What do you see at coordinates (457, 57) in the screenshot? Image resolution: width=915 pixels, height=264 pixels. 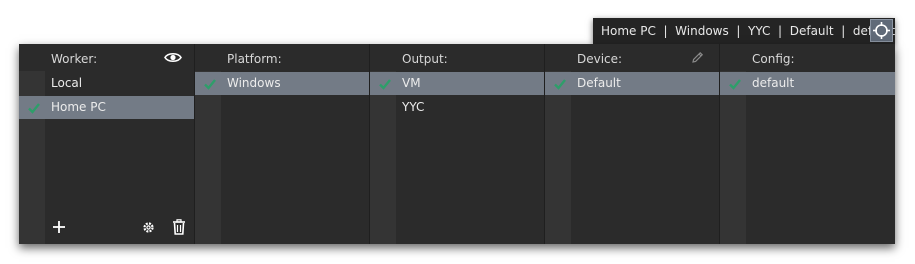 I see `output-header: Output:` at bounding box center [457, 57].